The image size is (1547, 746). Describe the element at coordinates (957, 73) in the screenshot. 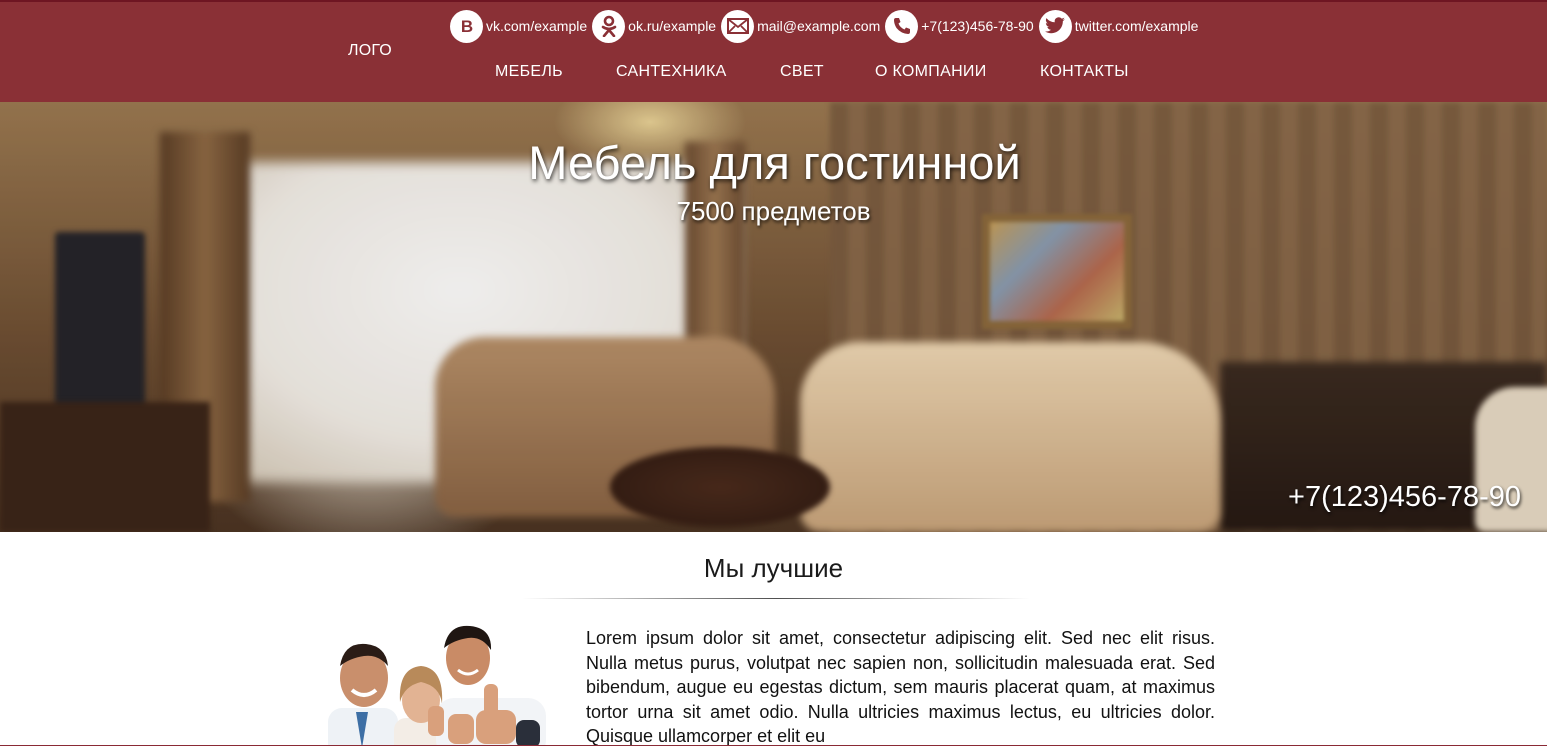

I see `nav-item-about: О КОМПАНИИ` at that location.